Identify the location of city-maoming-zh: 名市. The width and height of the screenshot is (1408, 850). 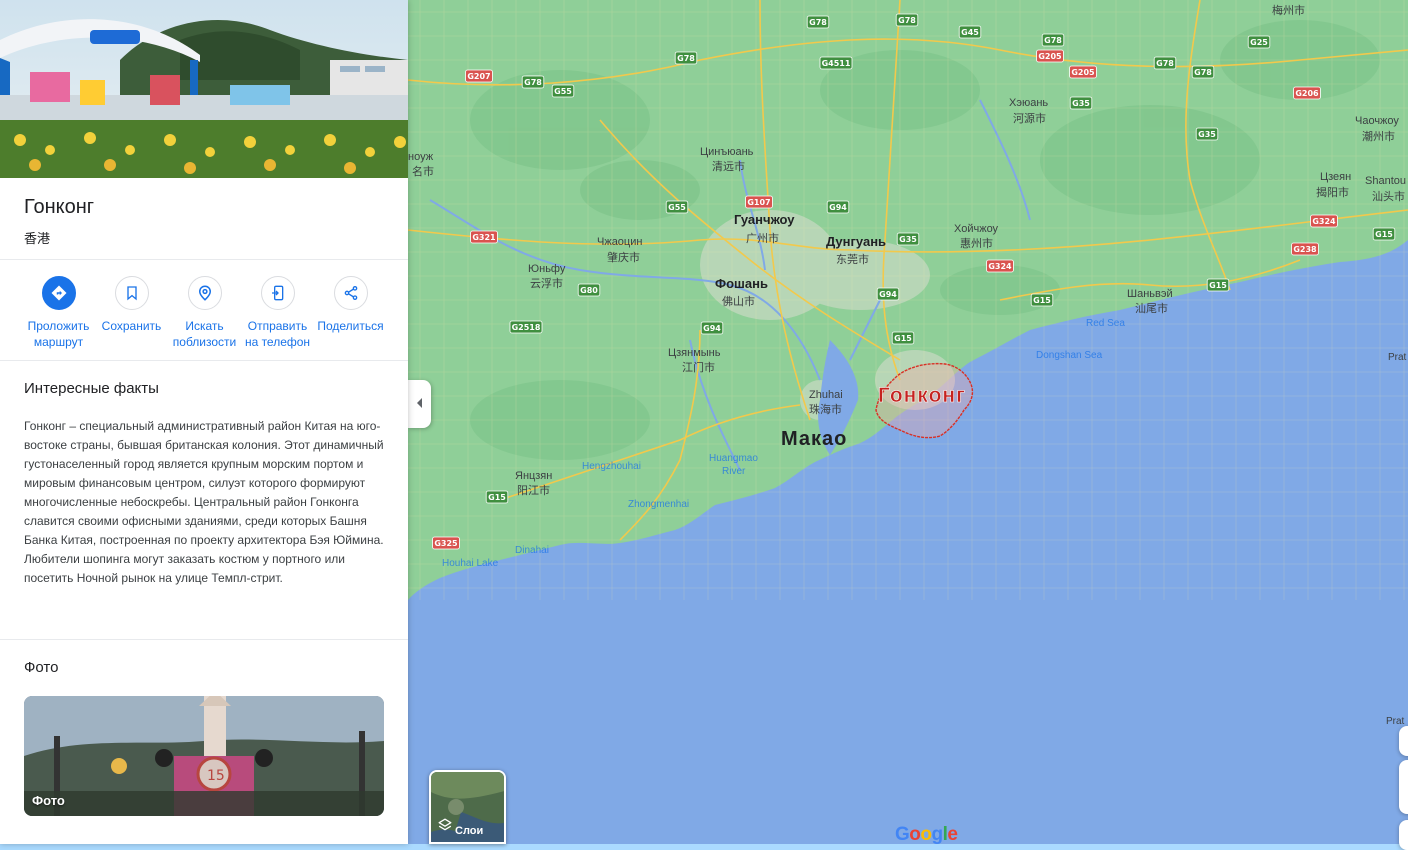
(423, 171).